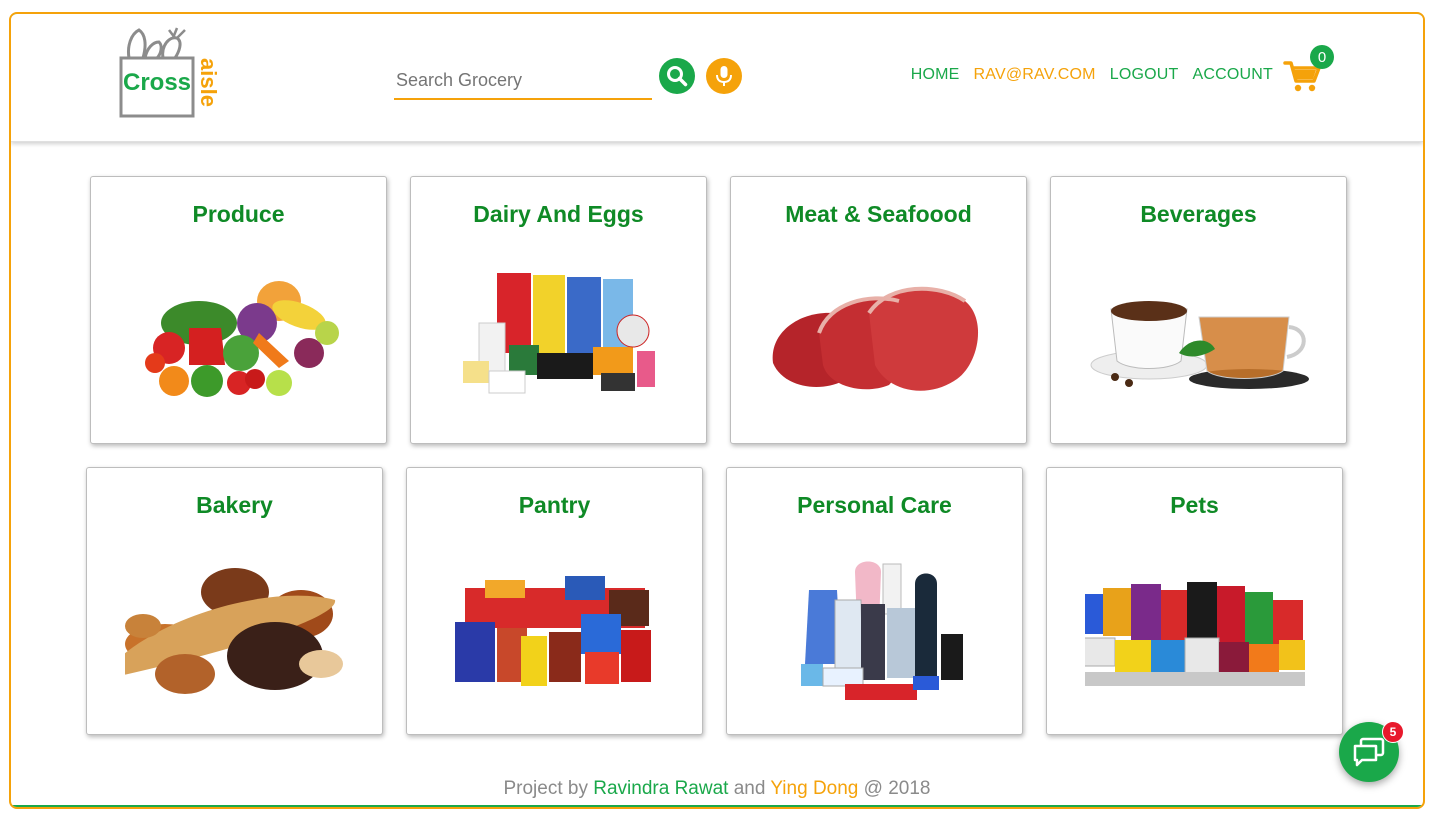 The height and width of the screenshot is (823, 1439). I want to click on footer-suffix: @ 2018, so click(897, 788).